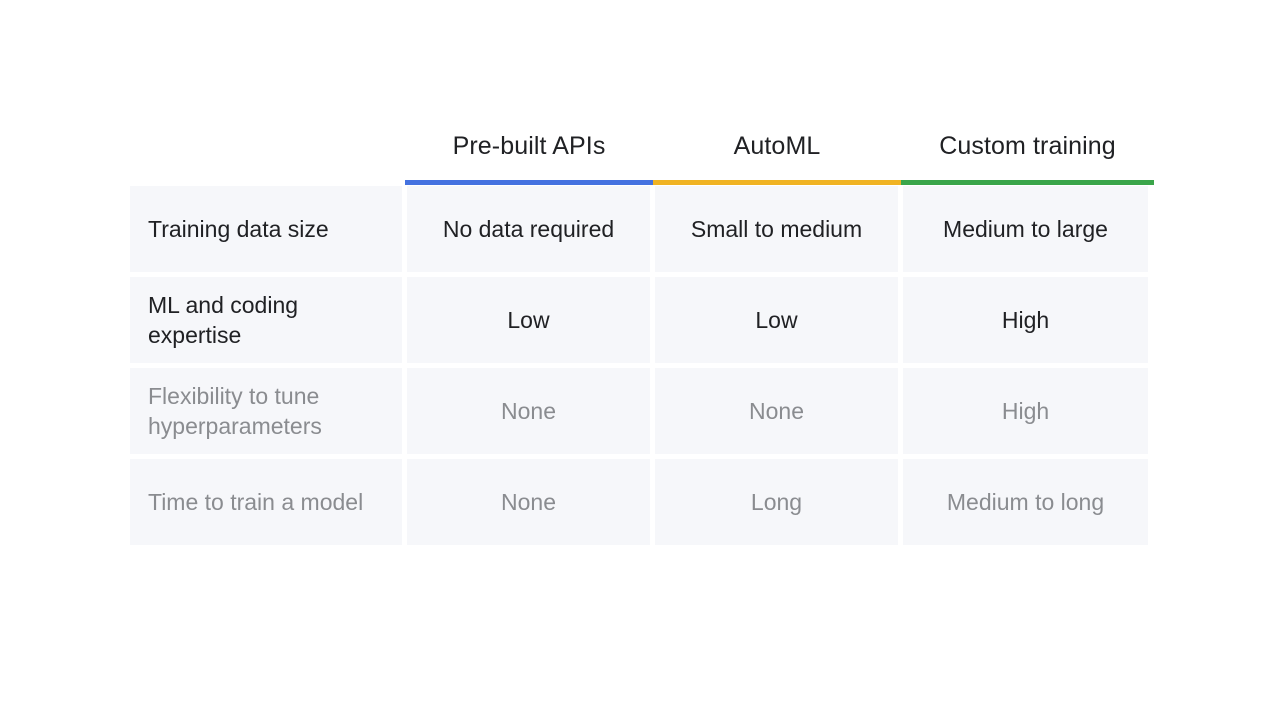 This screenshot has height=720, width=1280. I want to click on cell-automl: Long, so click(776, 502).